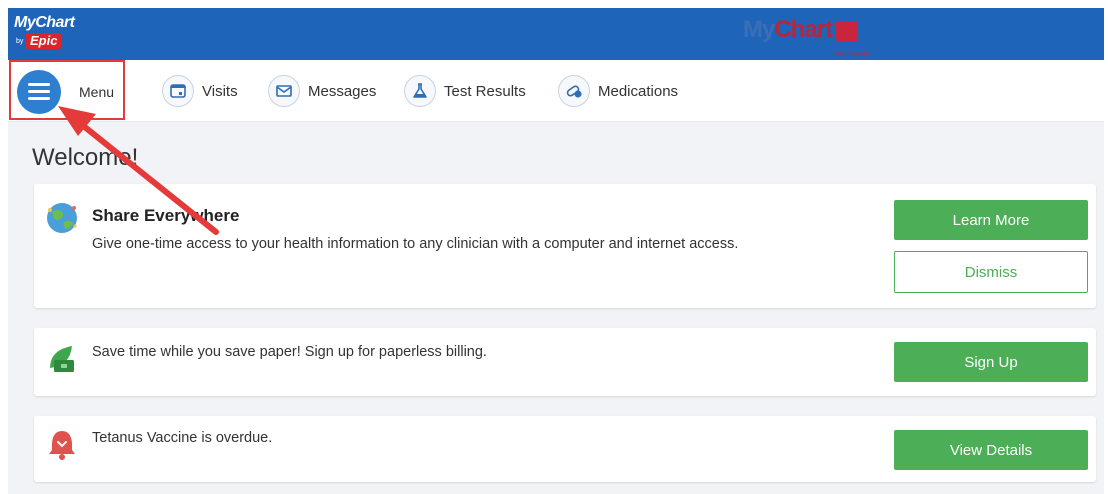 Image resolution: width=1108 pixels, height=494 pixels. Describe the element at coordinates (759, 29) in the screenshot. I see `brand-my-text: My` at that location.